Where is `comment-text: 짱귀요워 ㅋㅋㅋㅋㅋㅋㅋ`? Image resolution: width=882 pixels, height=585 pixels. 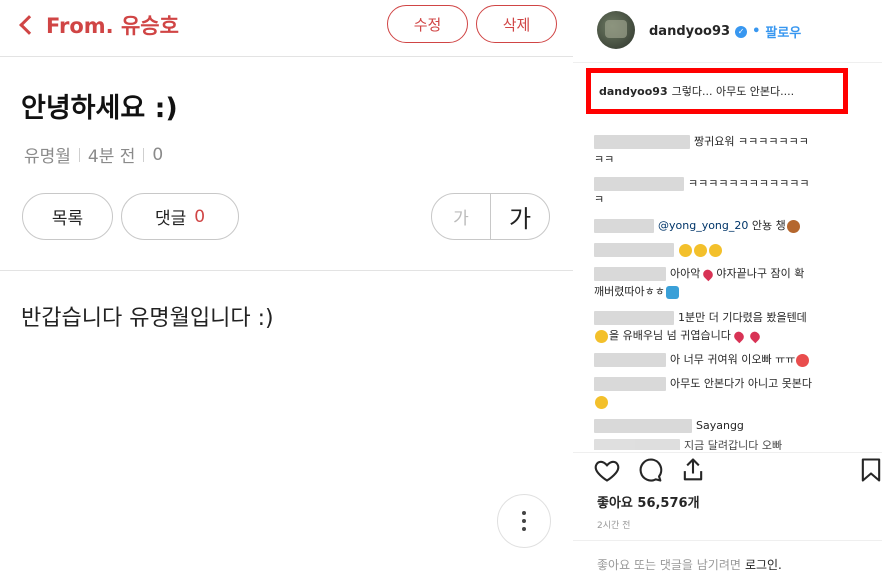
comment-text: 짱귀요워 ㅋㅋㅋㅋㅋㅋㅋ is located at coordinates (751, 141).